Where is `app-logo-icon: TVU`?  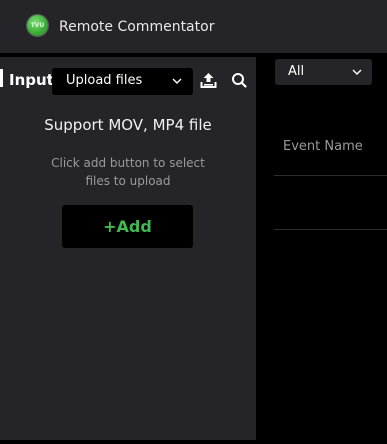
app-logo-icon: TVU is located at coordinates (37, 25).